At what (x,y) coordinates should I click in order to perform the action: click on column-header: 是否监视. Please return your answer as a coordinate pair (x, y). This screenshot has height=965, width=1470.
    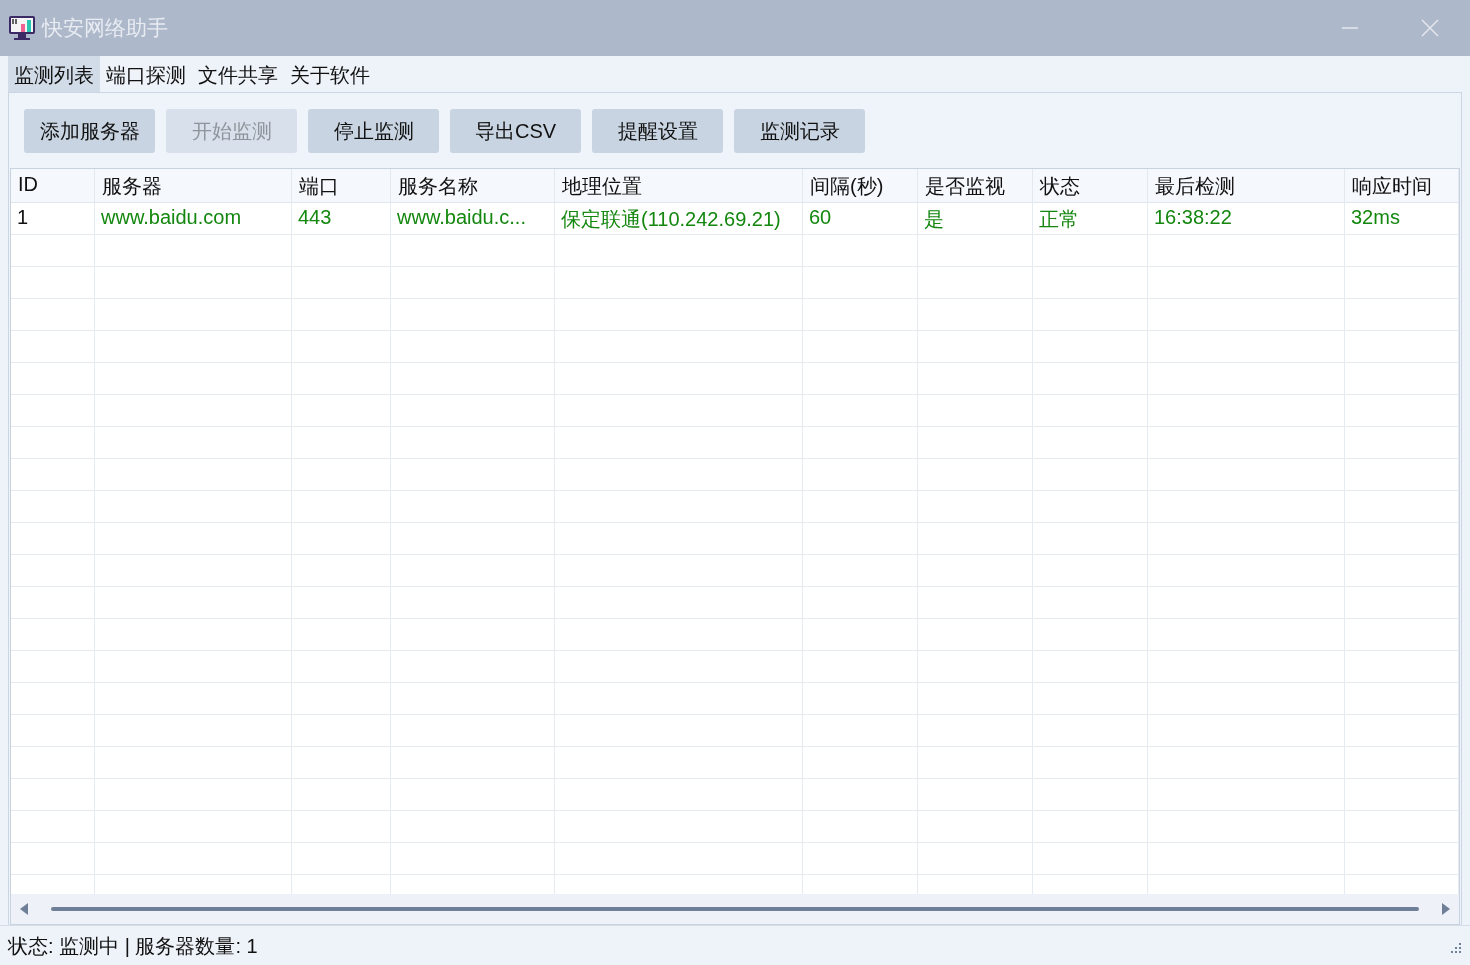
    Looking at the image, I should click on (975, 186).